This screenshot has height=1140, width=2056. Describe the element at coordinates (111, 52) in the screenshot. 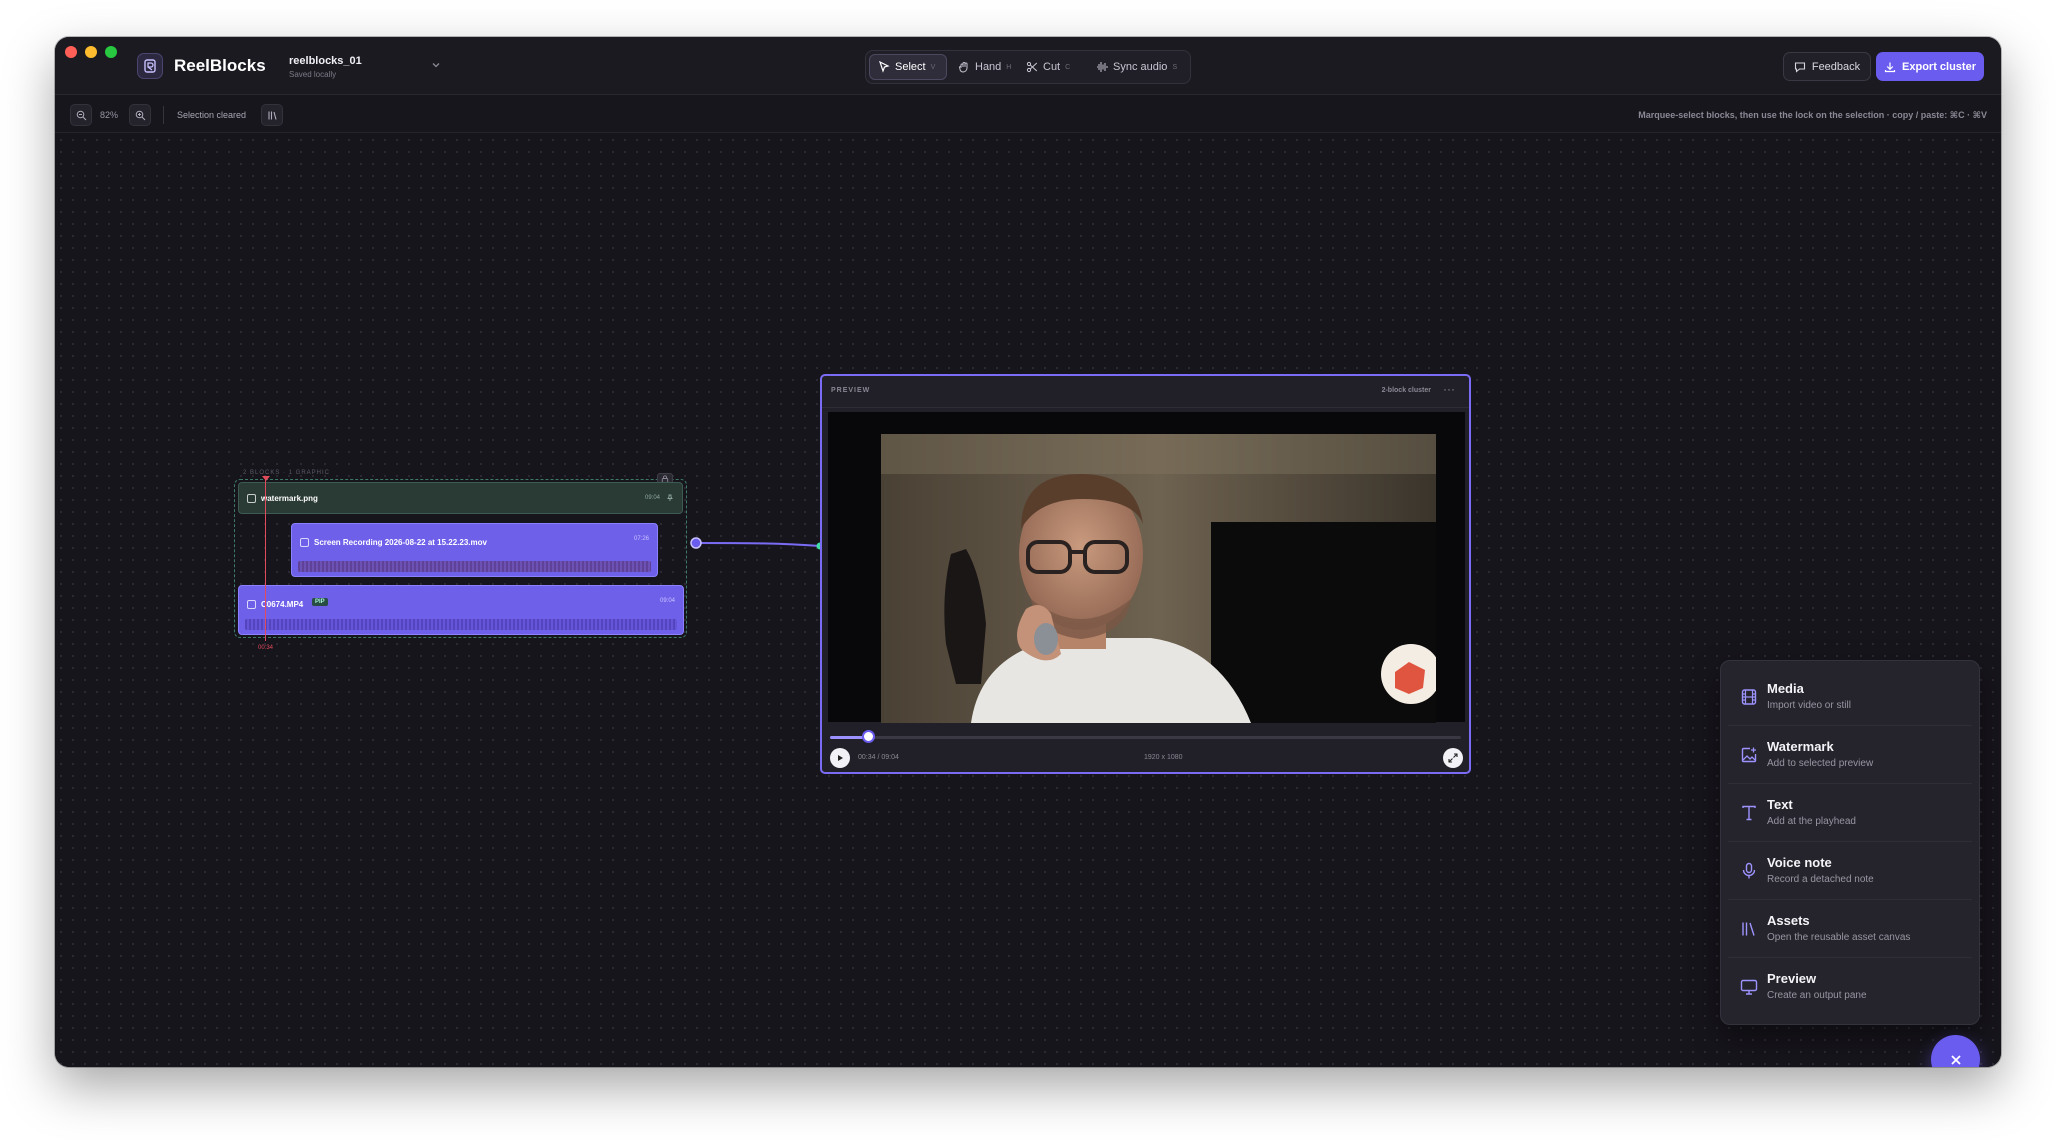

I see `maximize-window-button` at that location.